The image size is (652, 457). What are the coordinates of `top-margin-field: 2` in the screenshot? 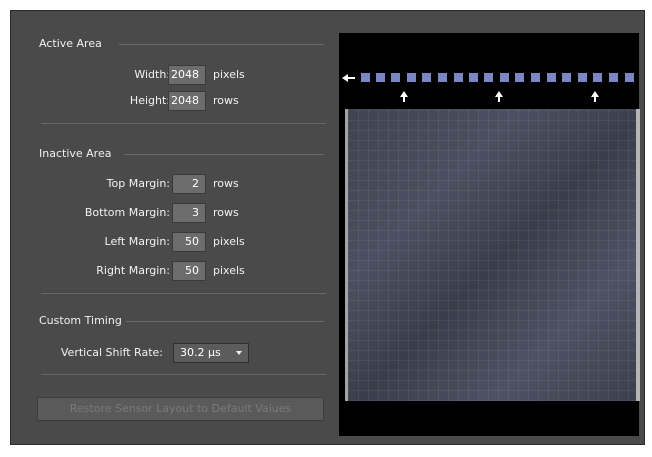 It's located at (189, 184).